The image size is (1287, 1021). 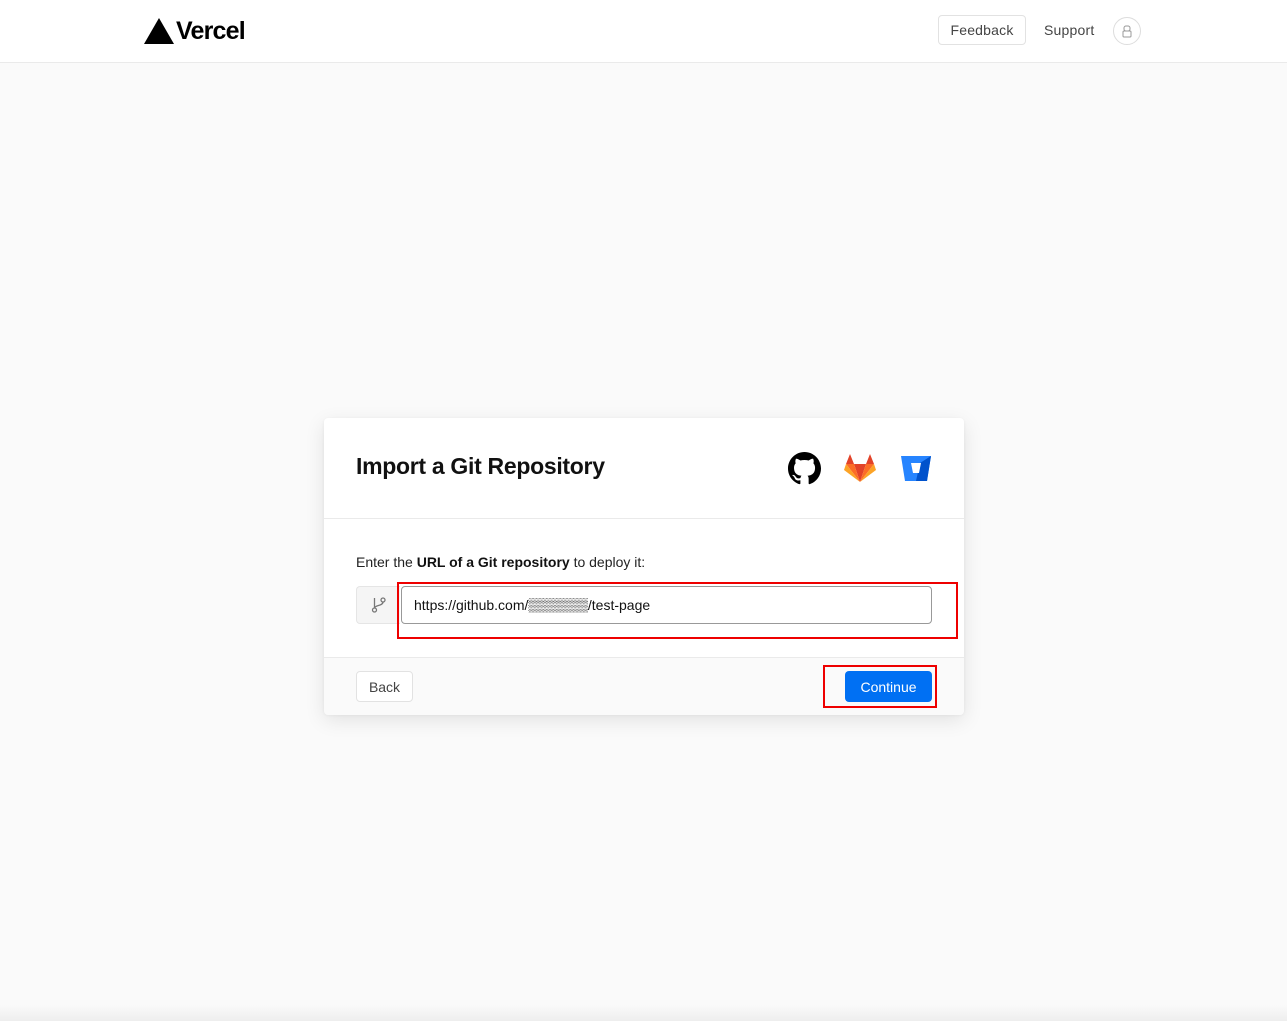 I want to click on card-header: Import a Git Repository, so click(x=644, y=468).